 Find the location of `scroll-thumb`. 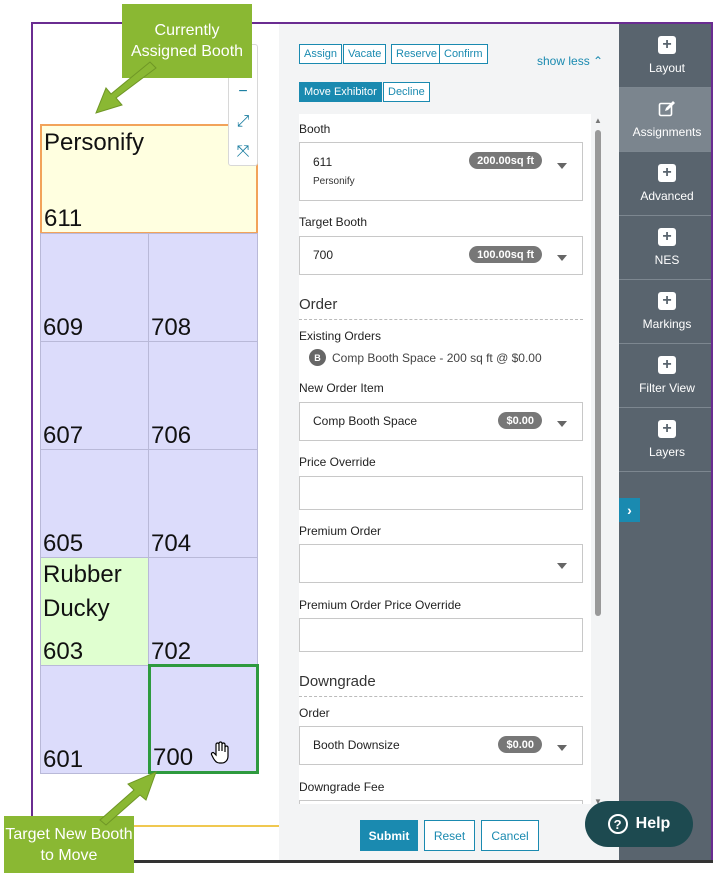

scroll-thumb is located at coordinates (598, 373).